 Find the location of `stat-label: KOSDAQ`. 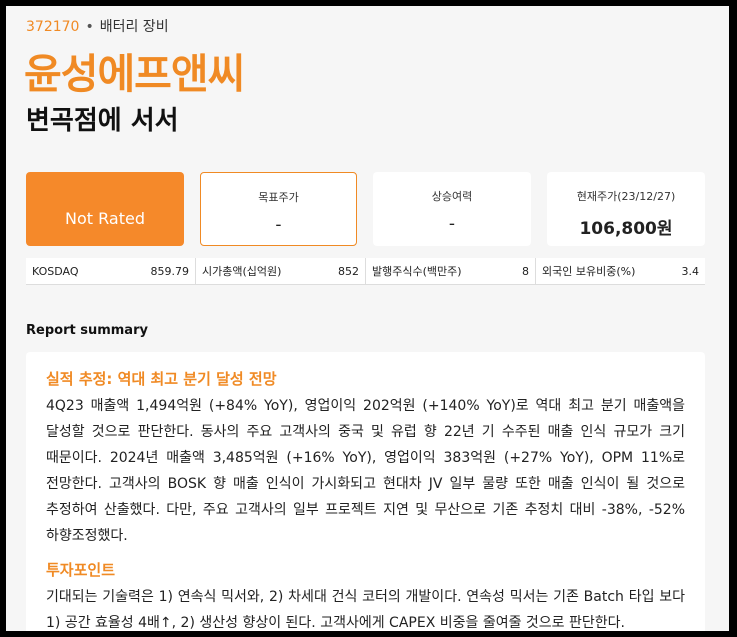

stat-label: KOSDAQ is located at coordinates (55, 271).